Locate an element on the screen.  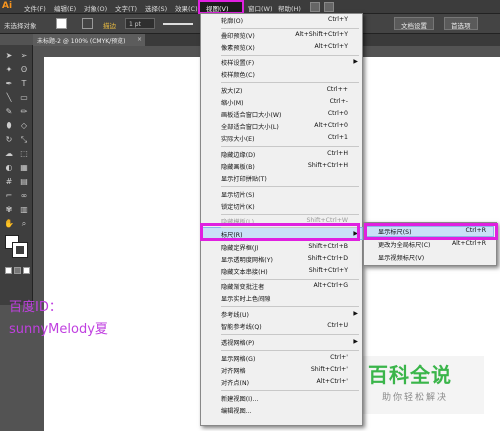
type-tool-icon: T is located at coordinates (24, 84).